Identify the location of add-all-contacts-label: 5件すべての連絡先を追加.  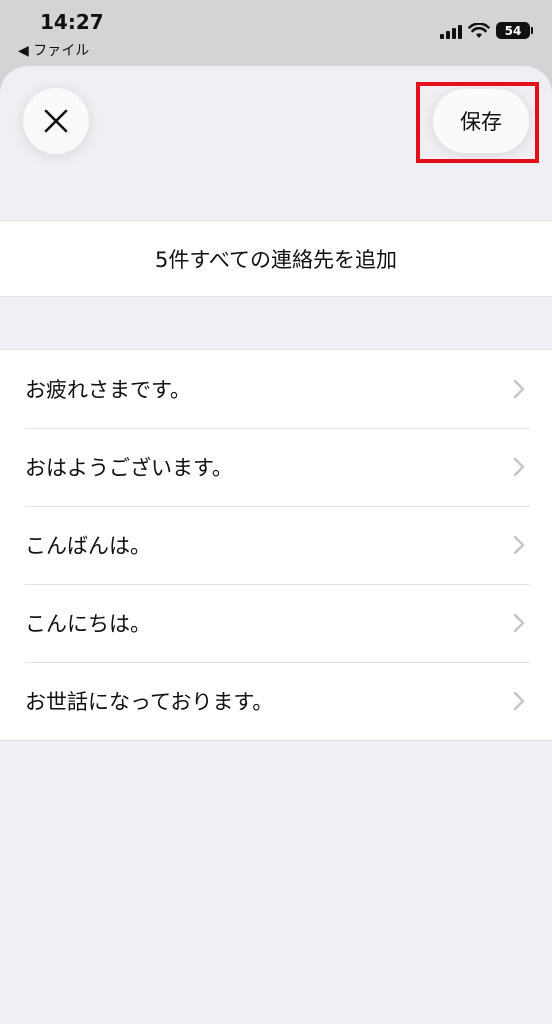
(276, 259).